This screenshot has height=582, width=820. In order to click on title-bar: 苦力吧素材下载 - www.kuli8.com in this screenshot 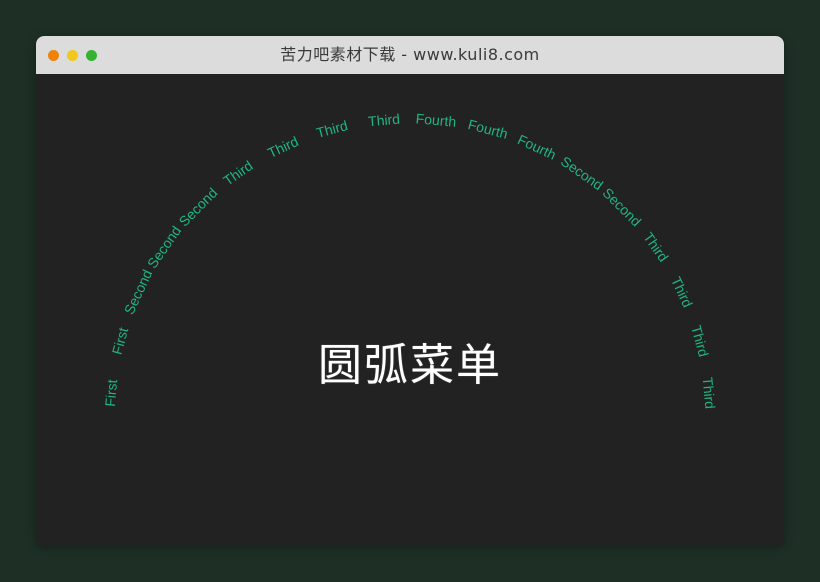, I will do `click(410, 55)`.